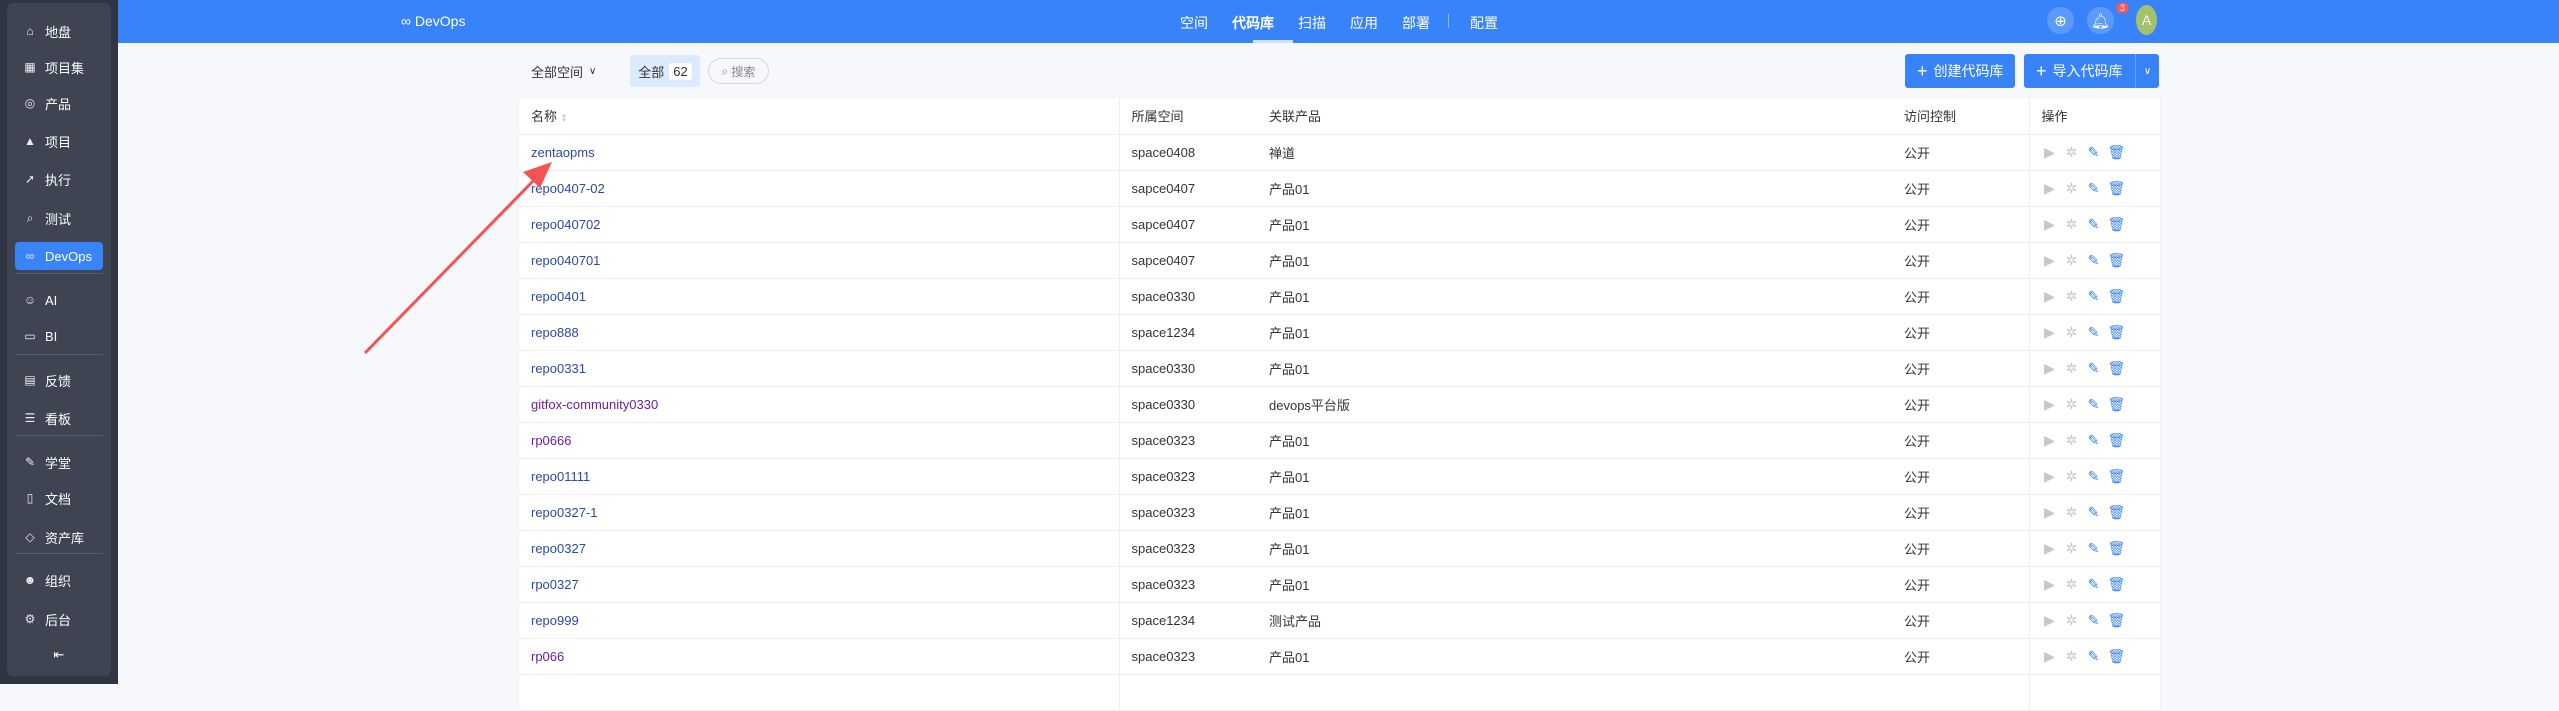  I want to click on annotation-arrow, so click(457, 258).